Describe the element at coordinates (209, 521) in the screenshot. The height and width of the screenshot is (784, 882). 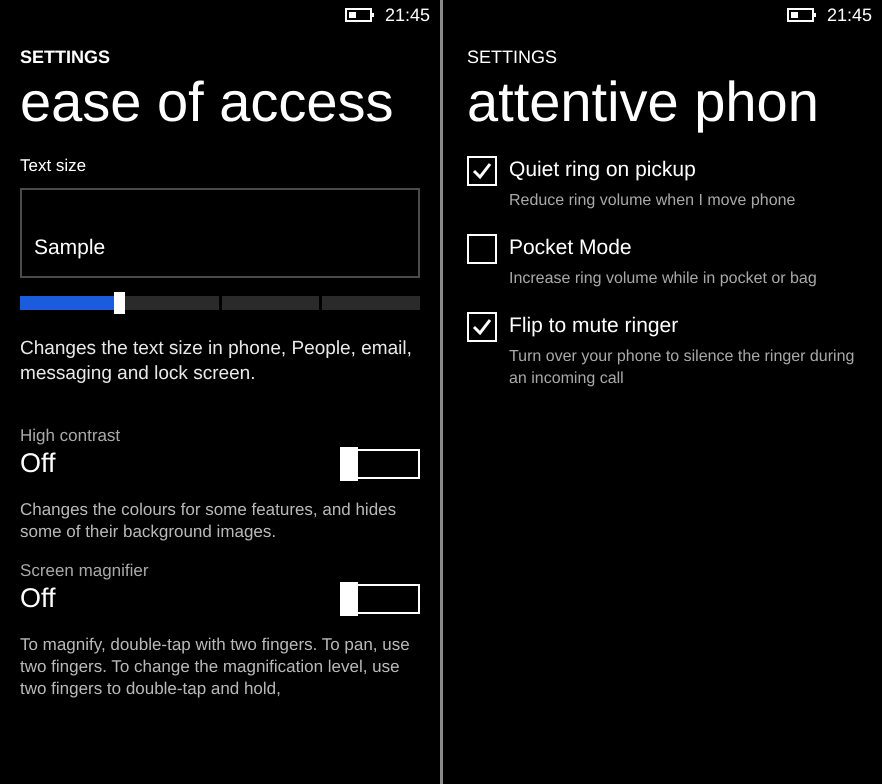
I see `description-text: Changes the colours for some features, and hides some of their background images.` at that location.